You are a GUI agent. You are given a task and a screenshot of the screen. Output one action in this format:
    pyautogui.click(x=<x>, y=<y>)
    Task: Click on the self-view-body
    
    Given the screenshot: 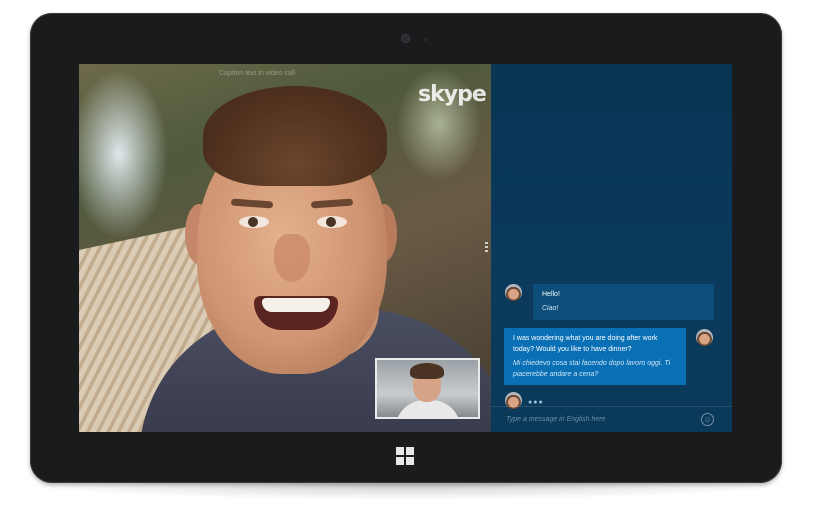 What is the action you would take?
    pyautogui.click(x=428, y=408)
    